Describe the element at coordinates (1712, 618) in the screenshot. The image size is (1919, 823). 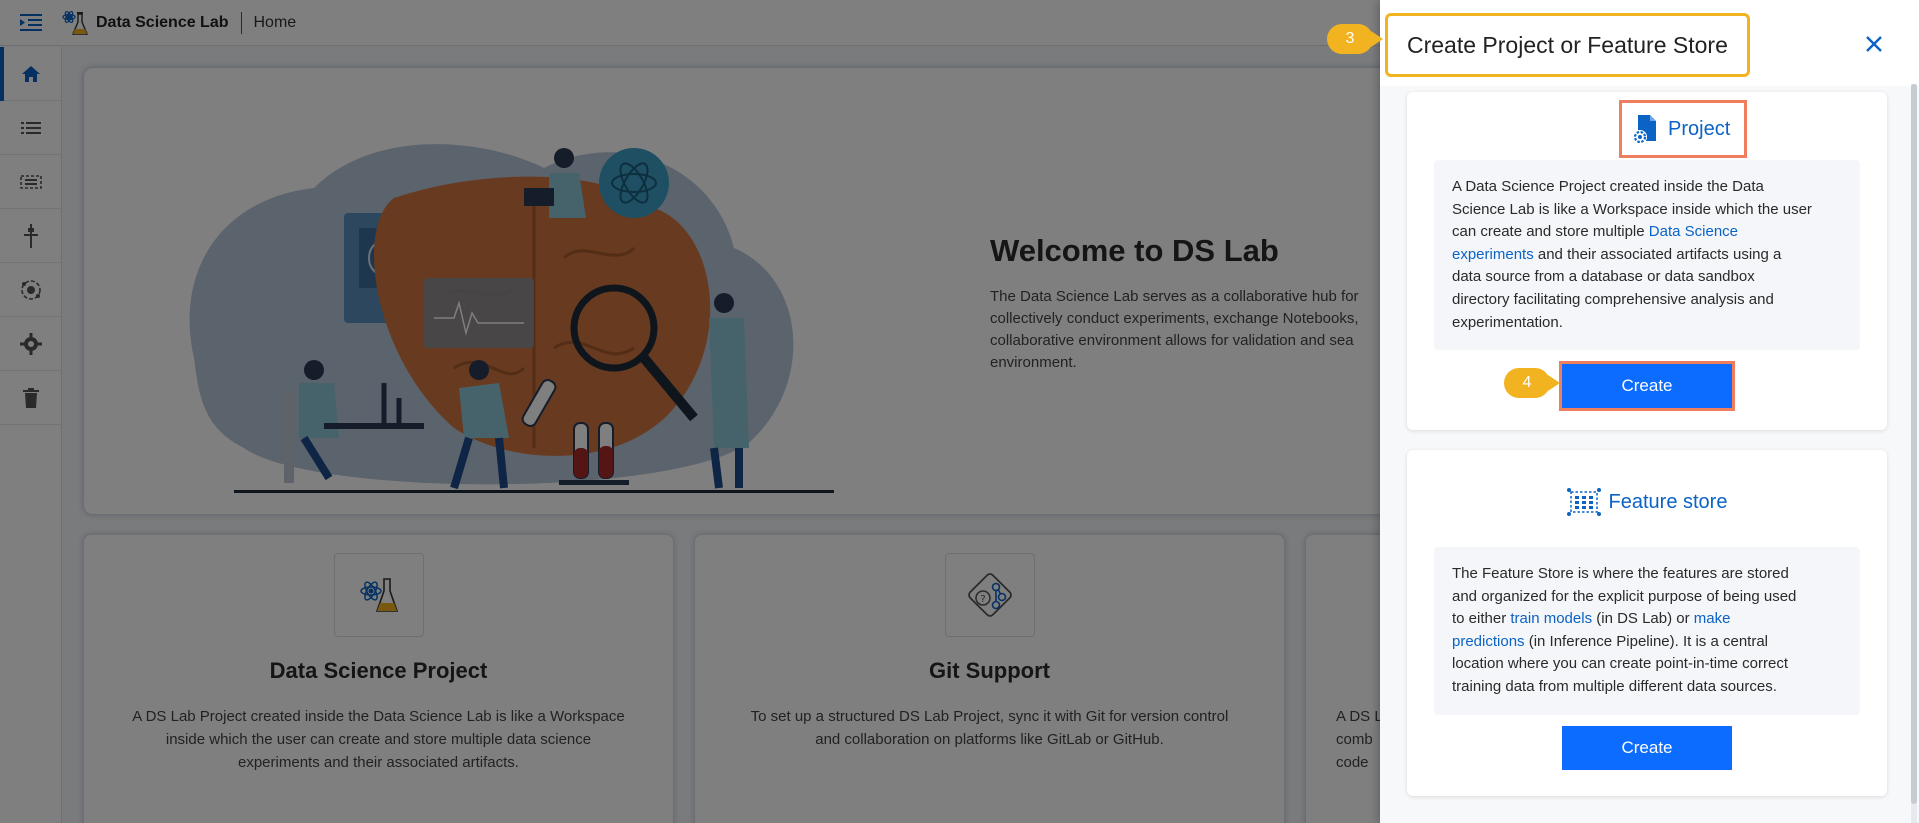
I see `inline-link: make` at that location.